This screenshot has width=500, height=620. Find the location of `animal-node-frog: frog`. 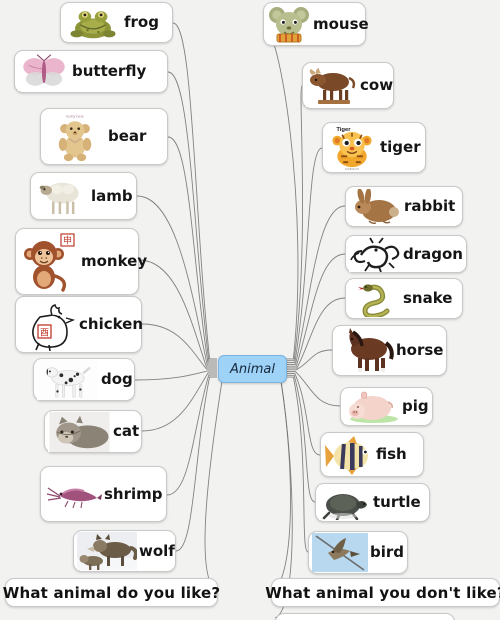

animal-node-frog: frog is located at coordinates (116, 22).